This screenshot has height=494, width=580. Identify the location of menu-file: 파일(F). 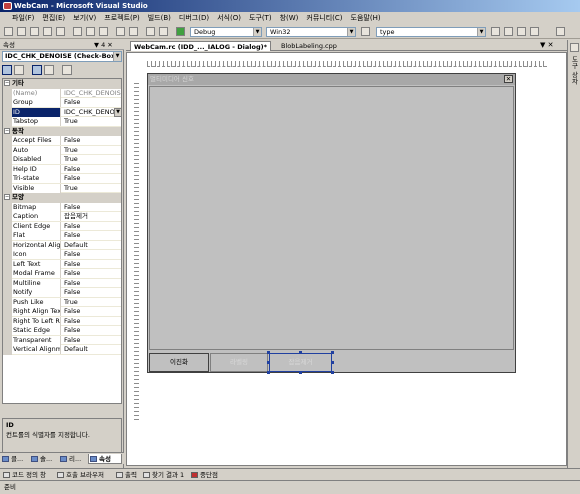
(23, 18).